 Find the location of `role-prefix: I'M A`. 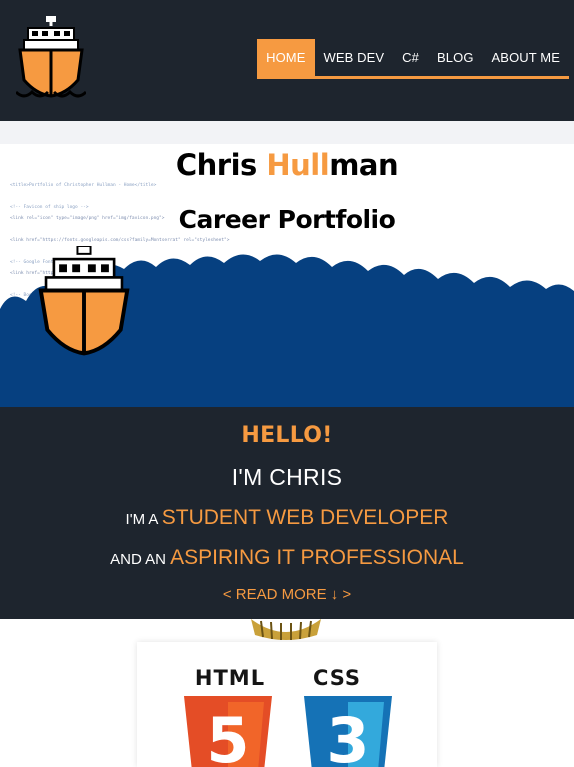

role-prefix: I'M A is located at coordinates (143, 519).